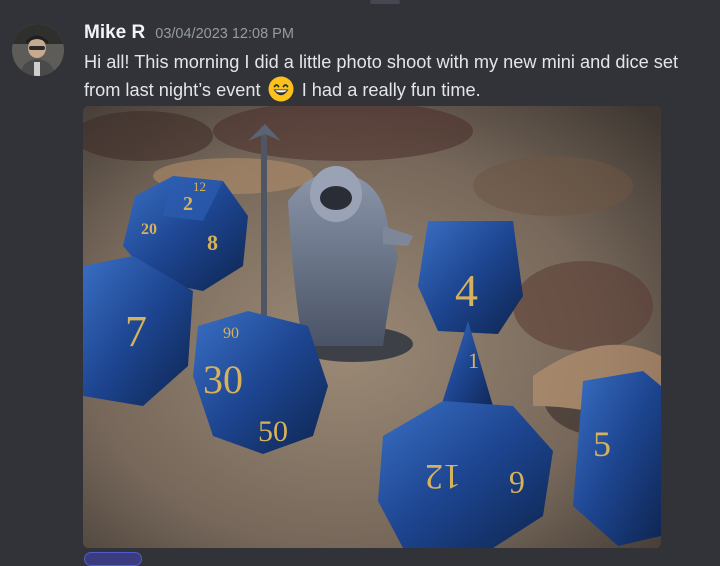  I want to click on avatar, so click(38, 50).